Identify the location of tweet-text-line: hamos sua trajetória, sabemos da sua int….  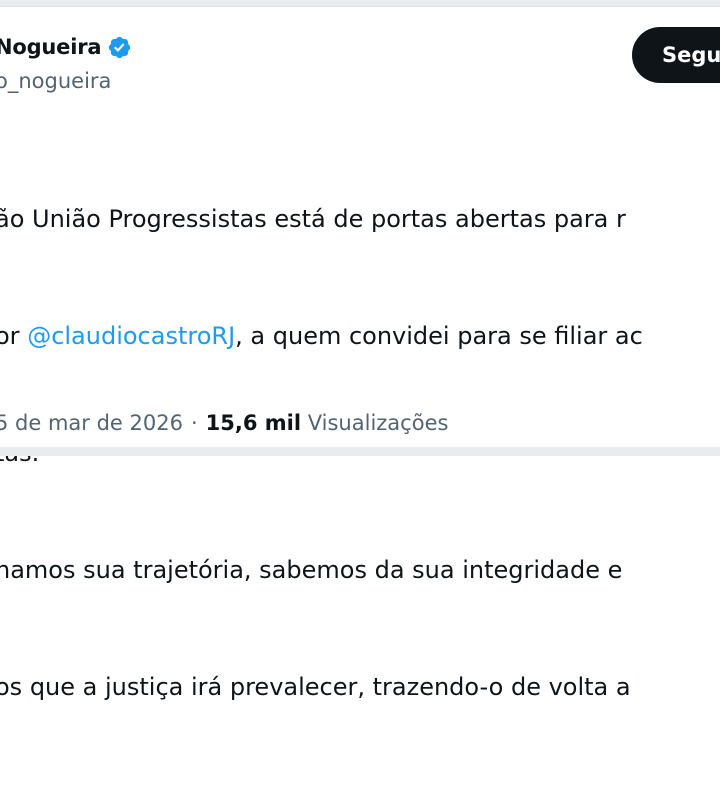
(311, 570).